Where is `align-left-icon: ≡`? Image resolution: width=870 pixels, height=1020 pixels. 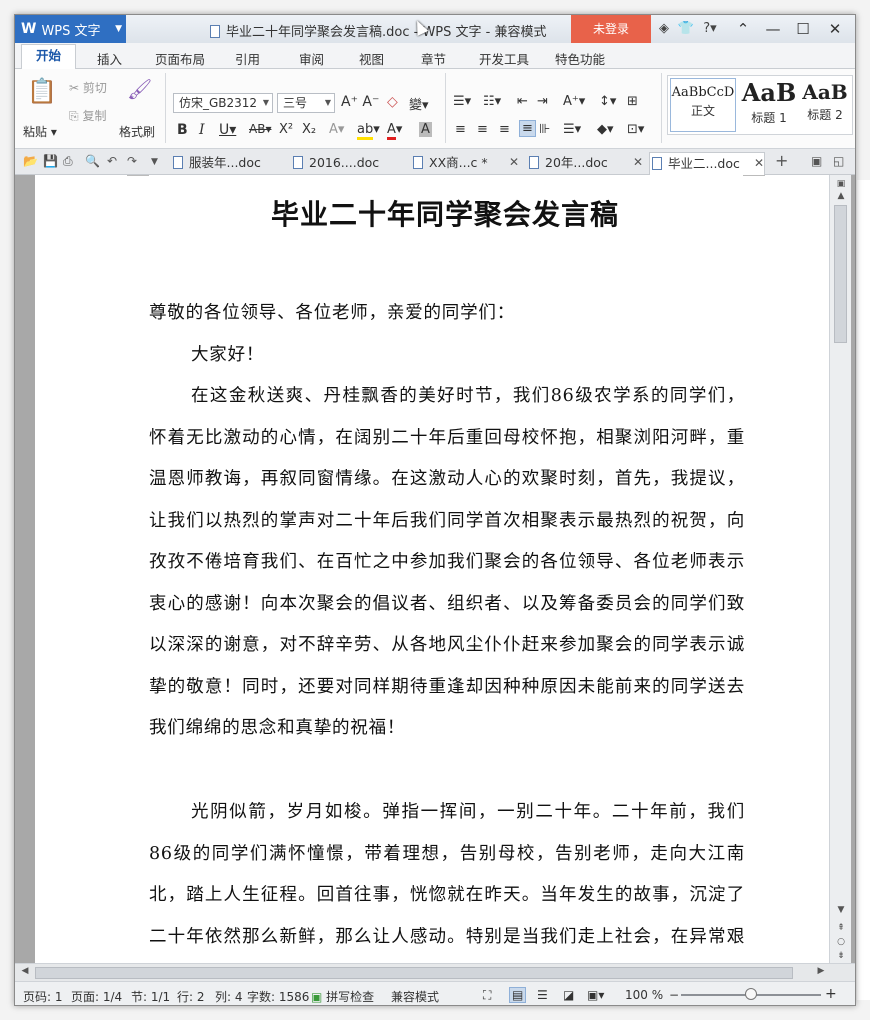 align-left-icon: ≡ is located at coordinates (460, 129).